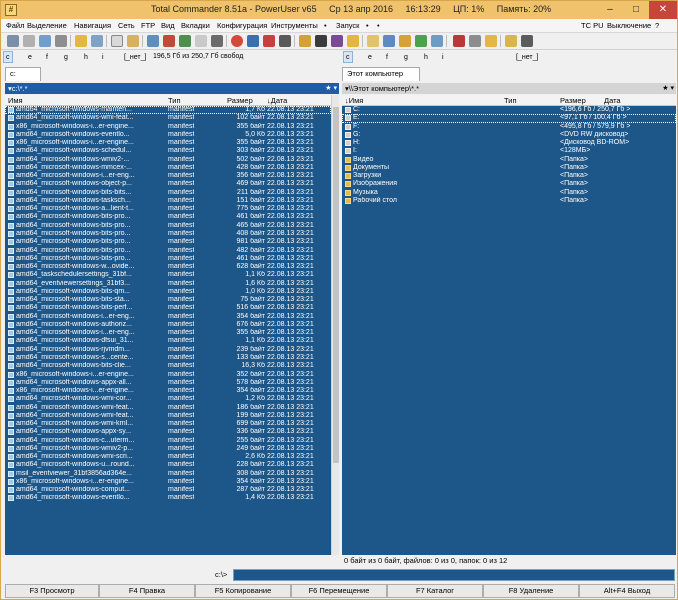 This screenshot has width=678, height=600. I want to click on archive-icon, so click(353, 41).